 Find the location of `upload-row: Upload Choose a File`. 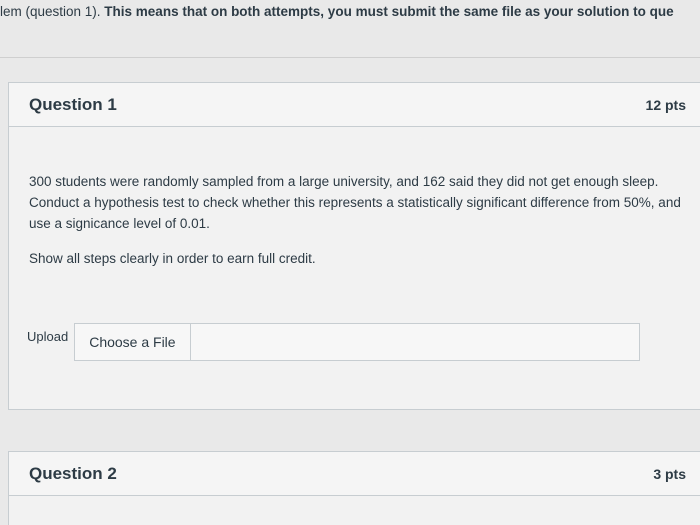

upload-row: Upload Choose a File is located at coordinates (334, 342).